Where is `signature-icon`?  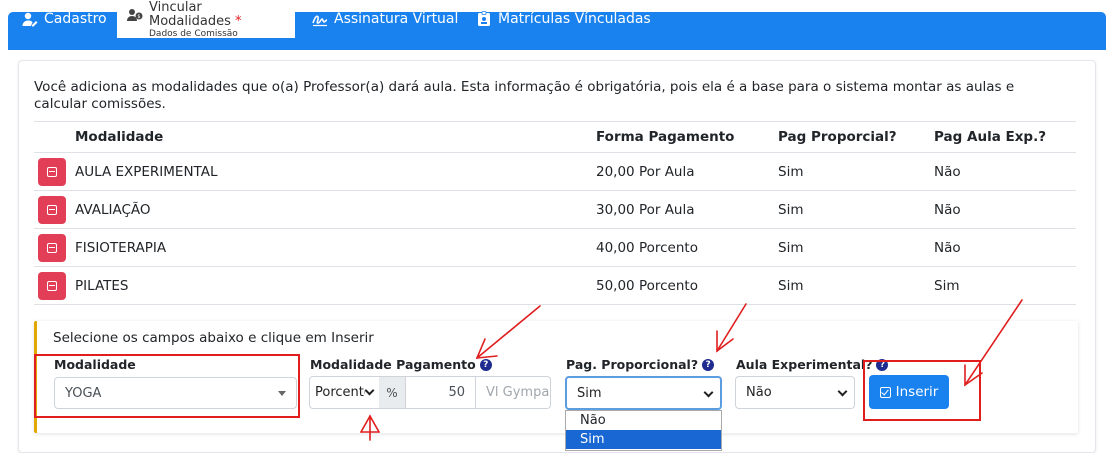
signature-icon is located at coordinates (320, 19).